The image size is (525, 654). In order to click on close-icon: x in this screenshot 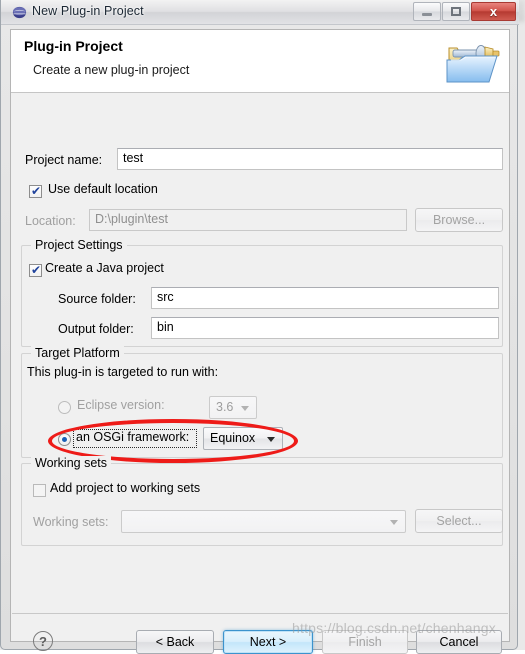, I will do `click(493, 11)`.